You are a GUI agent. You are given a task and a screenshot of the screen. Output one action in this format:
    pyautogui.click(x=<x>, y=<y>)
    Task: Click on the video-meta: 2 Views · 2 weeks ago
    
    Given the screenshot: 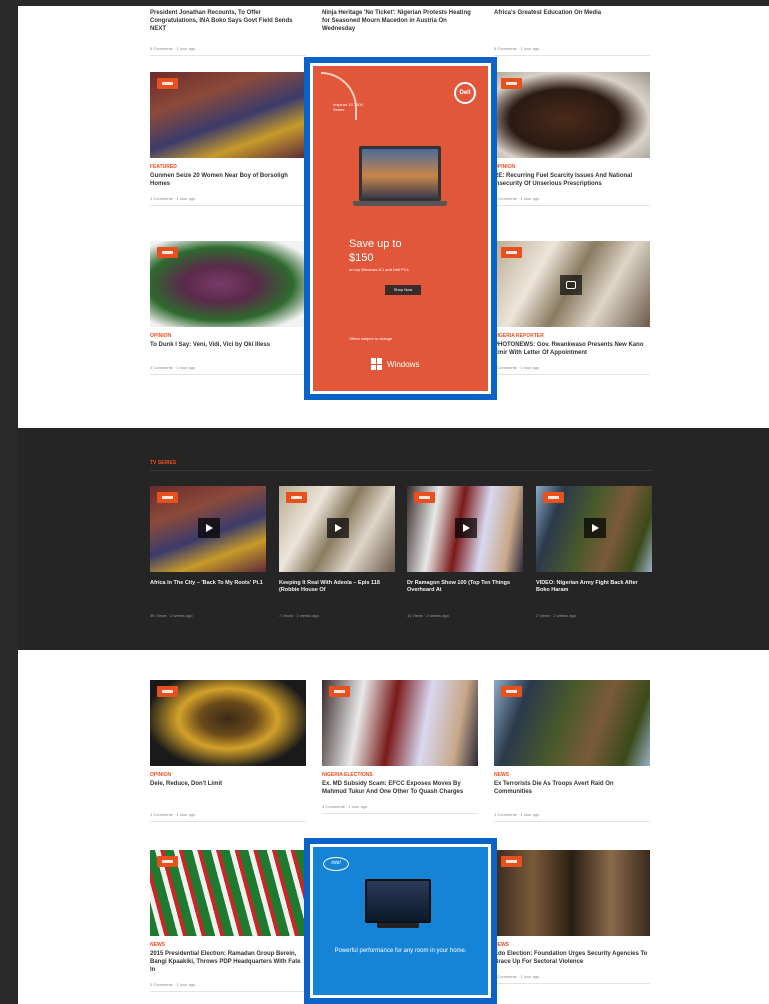 What is the action you would take?
    pyautogui.click(x=556, y=615)
    